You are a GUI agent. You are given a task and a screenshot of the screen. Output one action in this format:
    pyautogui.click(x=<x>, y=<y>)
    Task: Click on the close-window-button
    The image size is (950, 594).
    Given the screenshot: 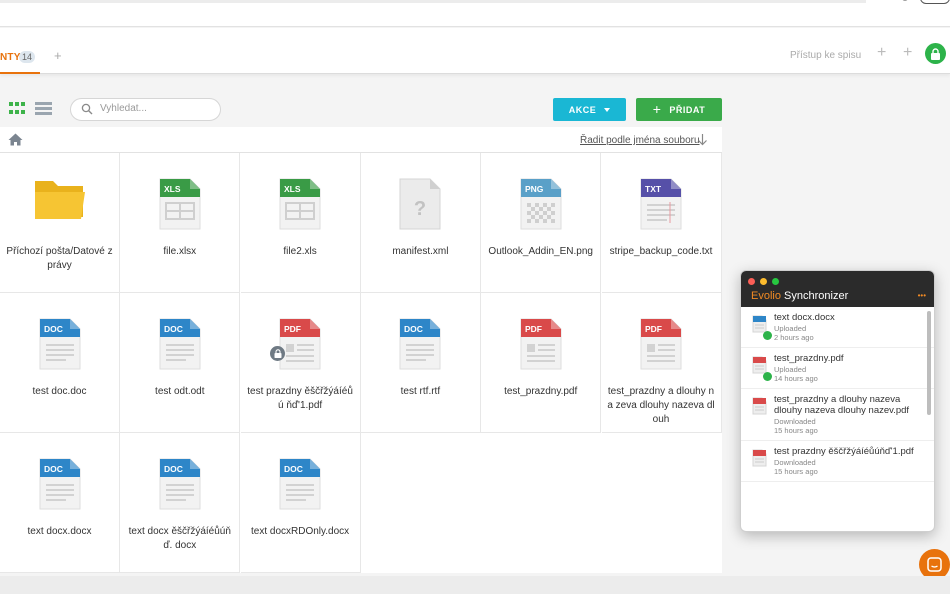 What is the action you would take?
    pyautogui.click(x=751, y=281)
    